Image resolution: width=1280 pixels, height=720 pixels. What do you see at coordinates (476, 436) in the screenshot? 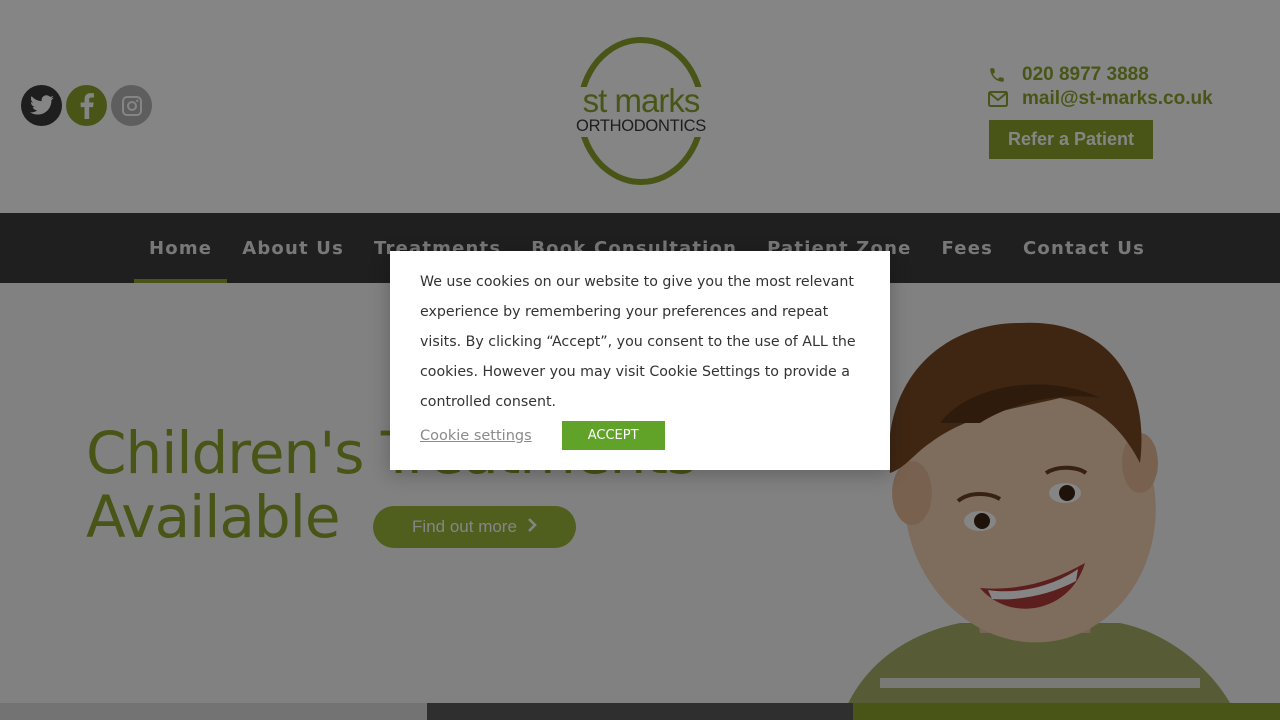
I see `cookie-settings-link: Cookie settings` at bounding box center [476, 436].